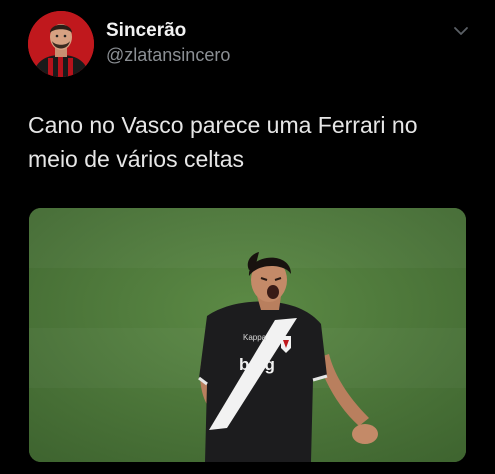 Image resolution: width=495 pixels, height=474 pixels. Describe the element at coordinates (461, 31) in the screenshot. I see `chevron-down-icon` at that location.